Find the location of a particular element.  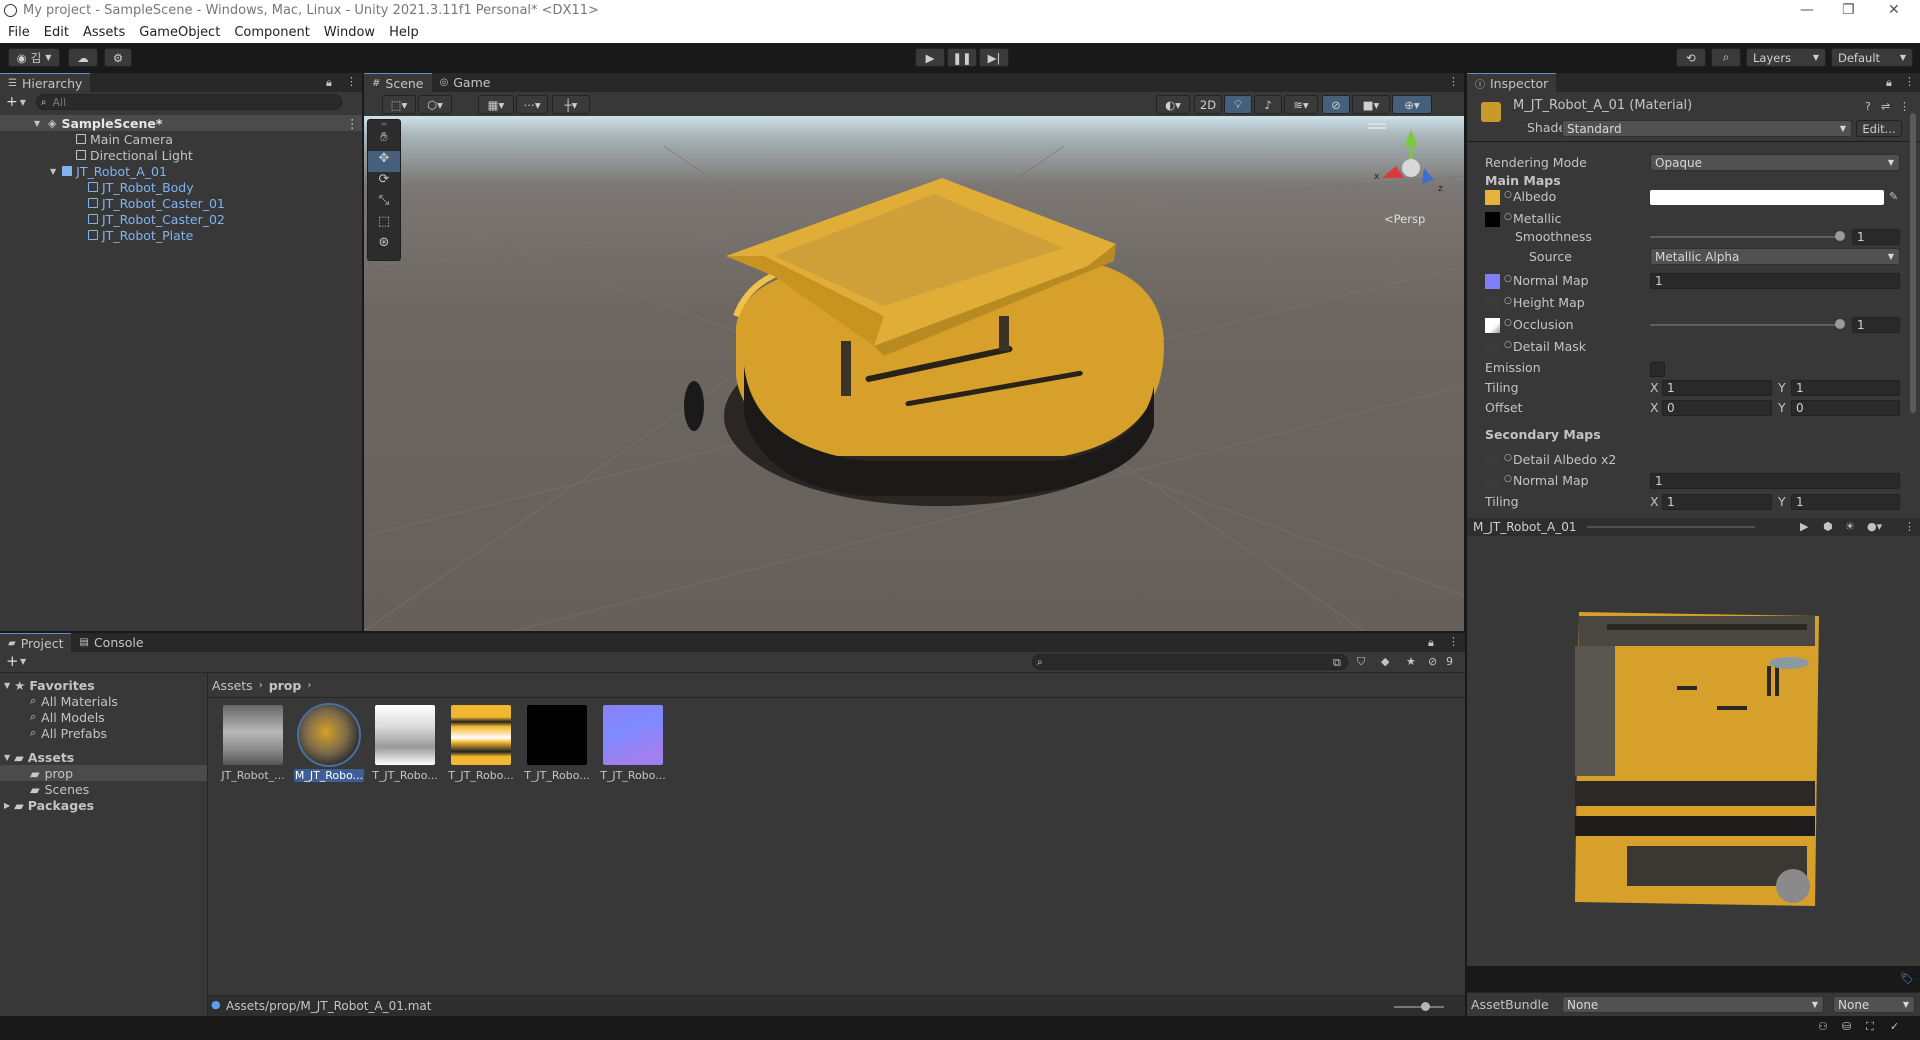

detail-mask-texture-slot is located at coordinates (1492, 347).